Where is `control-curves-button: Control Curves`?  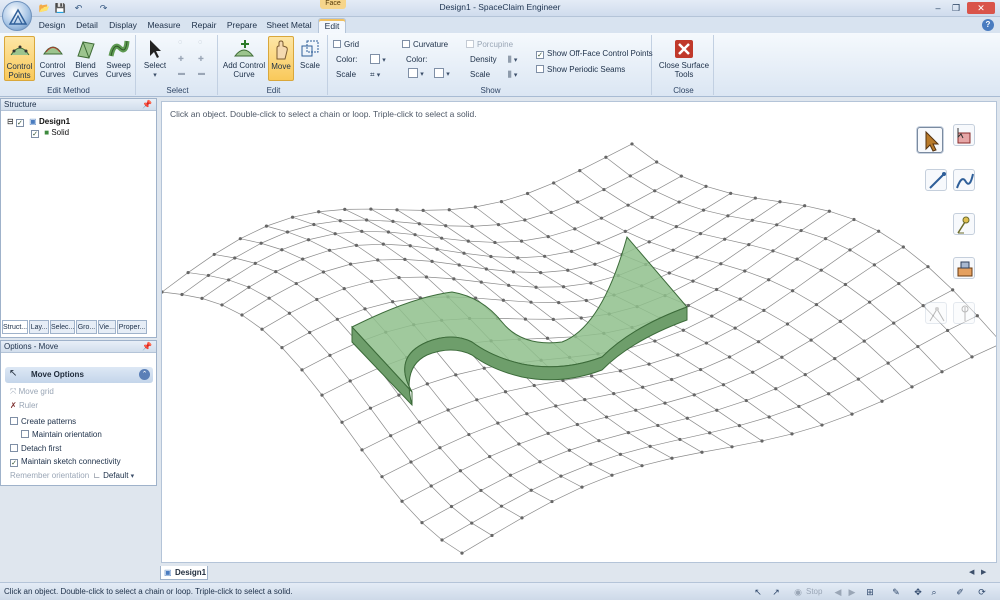
control-curves-button: Control Curves is located at coordinates (52, 58).